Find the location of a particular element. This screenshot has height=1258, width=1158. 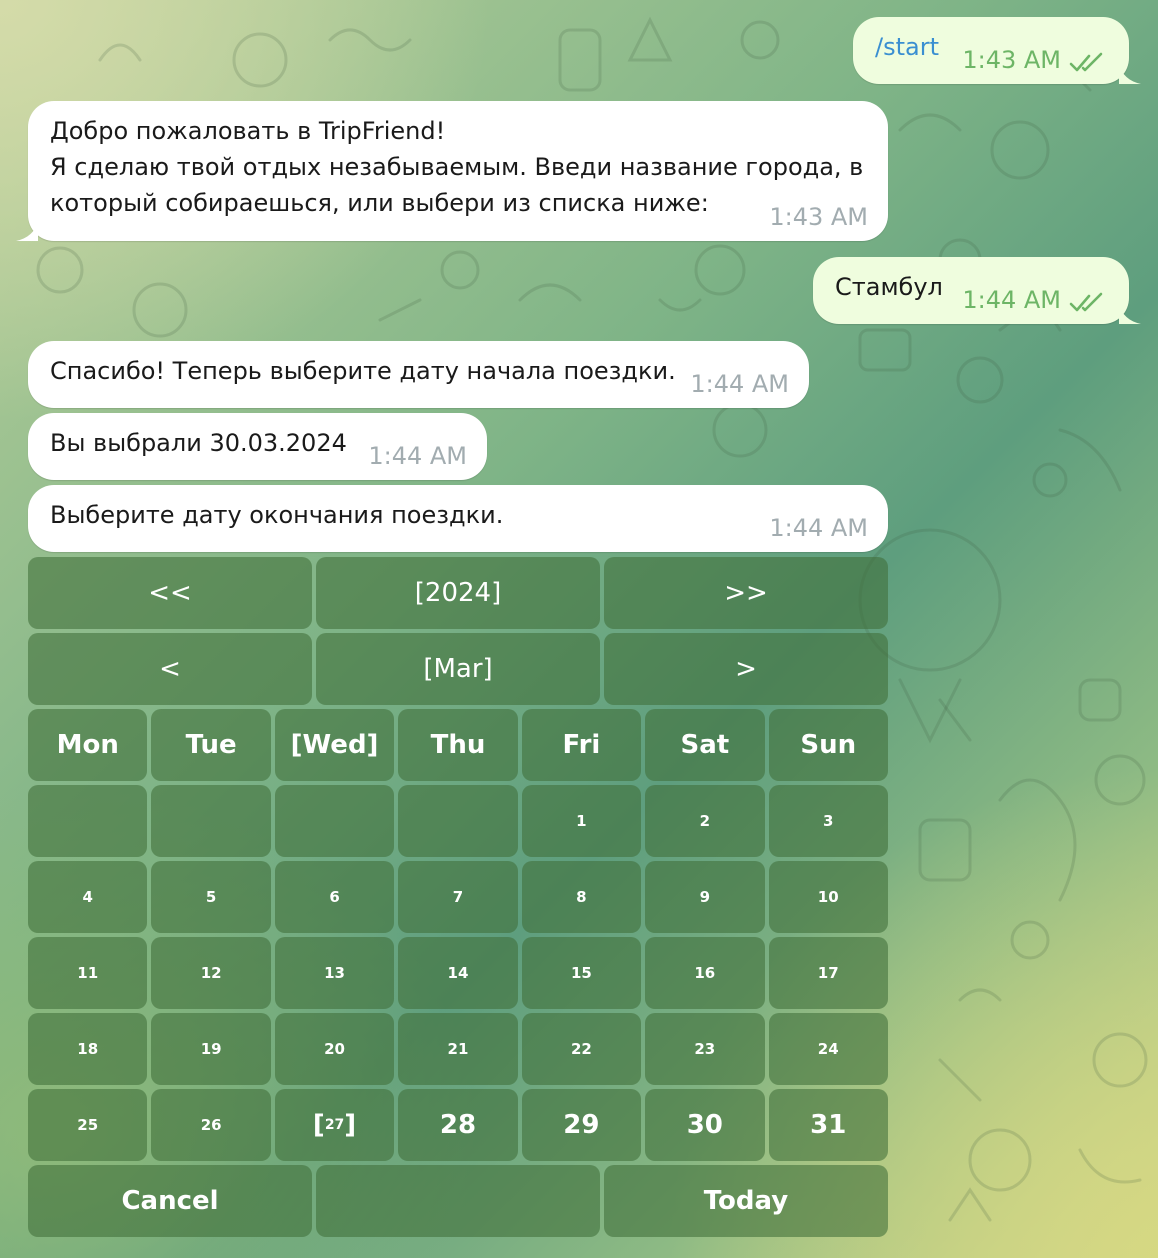

empty-button is located at coordinates (458, 1201).